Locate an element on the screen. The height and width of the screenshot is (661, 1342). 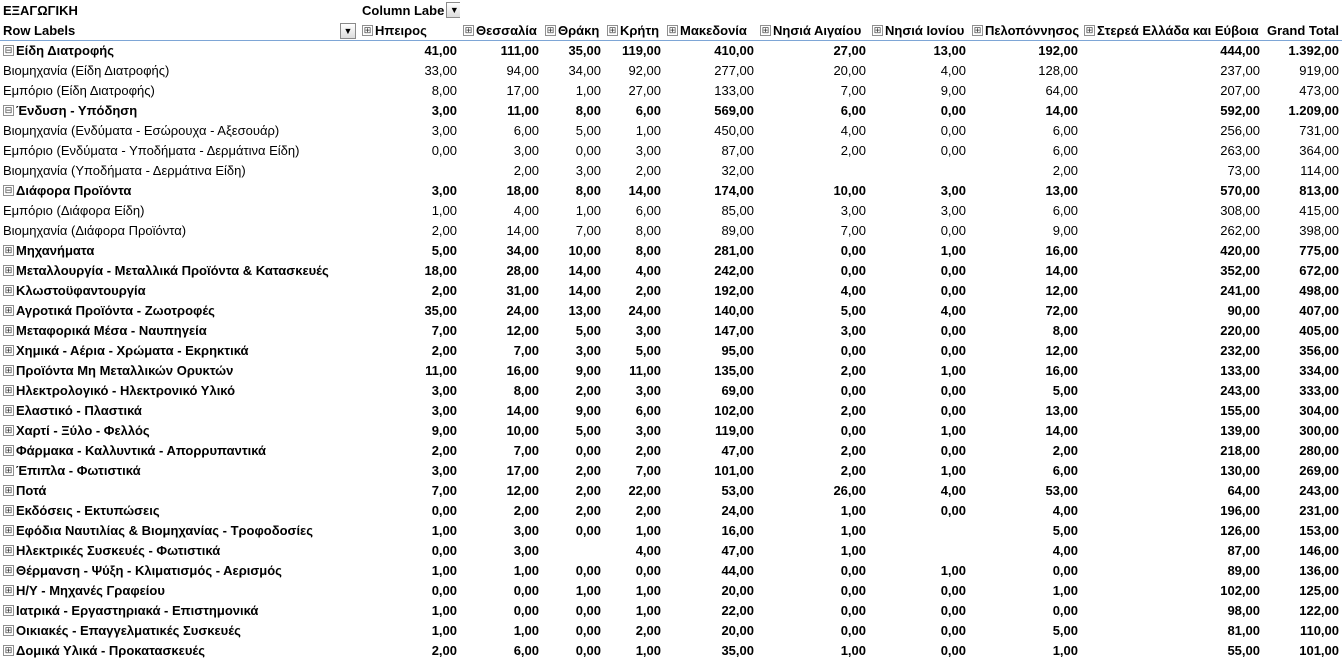
value-cell: 64,00 is located at coordinates (1172, 490).